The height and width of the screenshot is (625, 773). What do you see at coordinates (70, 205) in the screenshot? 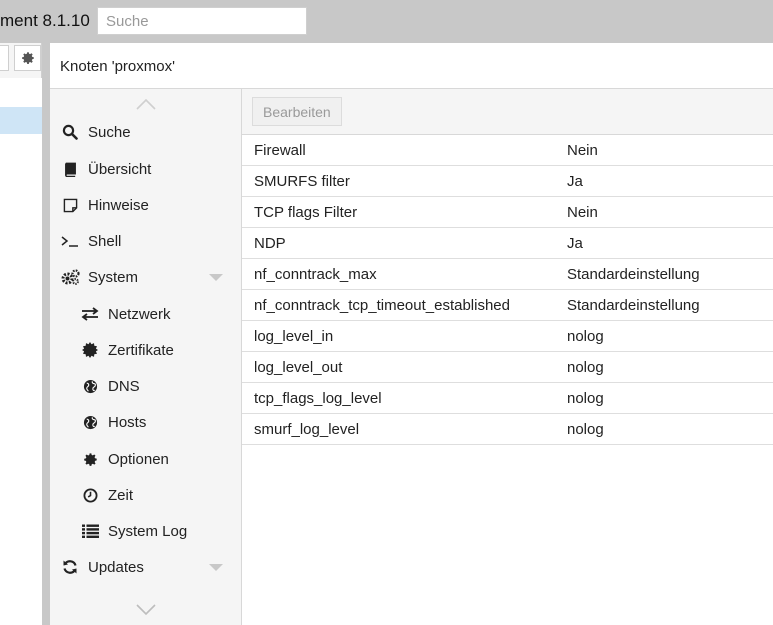
I see `note-icon` at bounding box center [70, 205].